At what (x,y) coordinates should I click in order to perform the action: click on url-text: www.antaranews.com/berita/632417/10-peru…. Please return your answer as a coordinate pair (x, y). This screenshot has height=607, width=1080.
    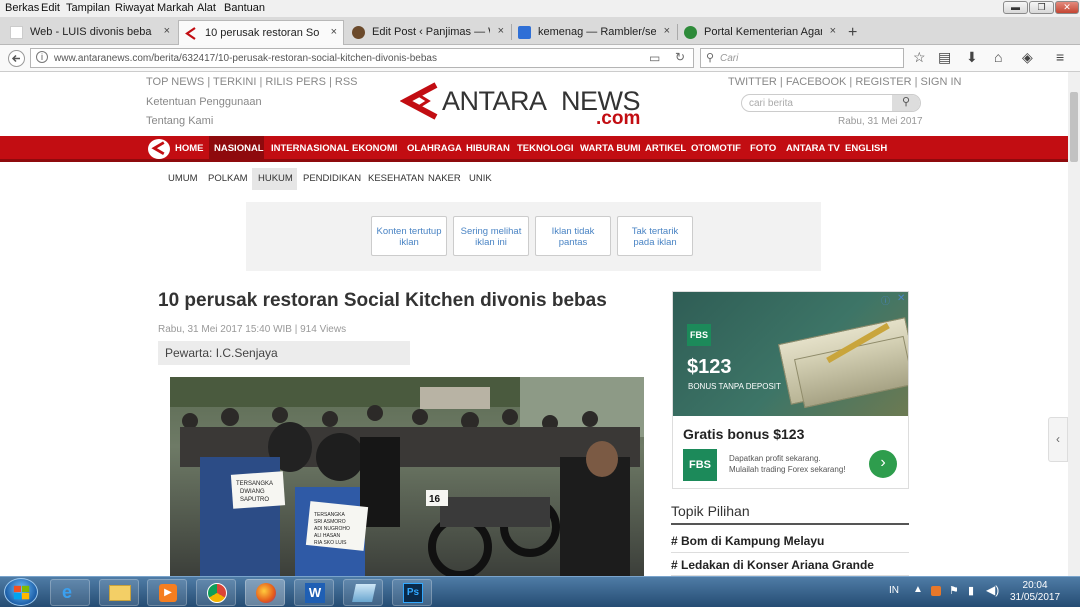
    Looking at the image, I should click on (245, 58).